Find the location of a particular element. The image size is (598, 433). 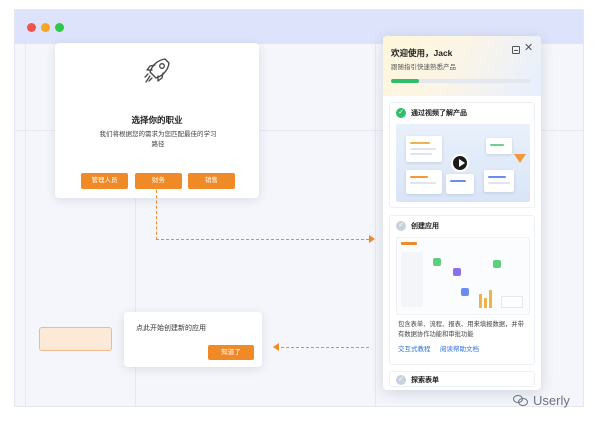

welcome-title: 欢迎使用，Jack is located at coordinates (422, 53).